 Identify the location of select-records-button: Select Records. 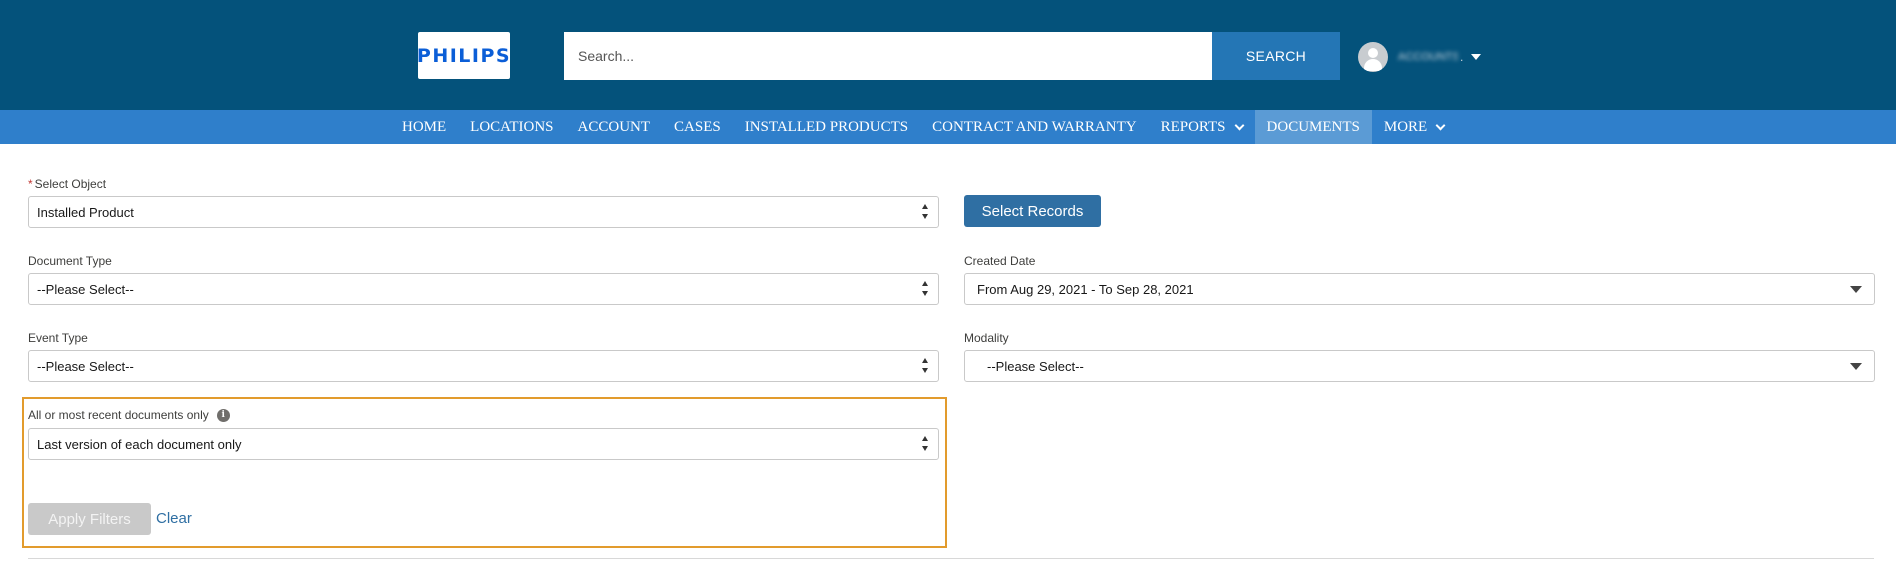
(1032, 211).